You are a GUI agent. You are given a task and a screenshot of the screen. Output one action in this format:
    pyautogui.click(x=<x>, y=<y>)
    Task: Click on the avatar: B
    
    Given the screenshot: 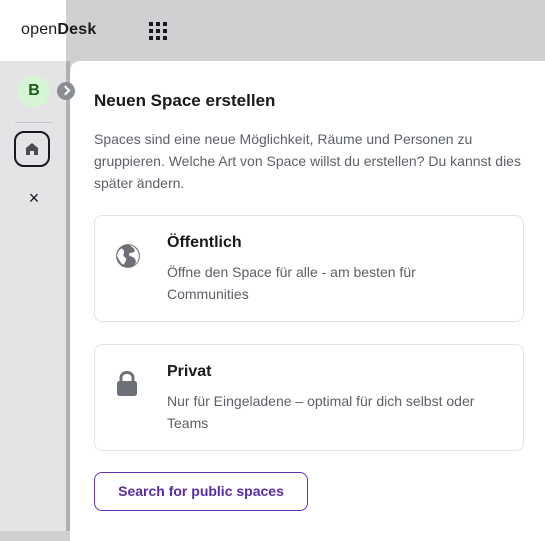 What is the action you would take?
    pyautogui.click(x=34, y=91)
    